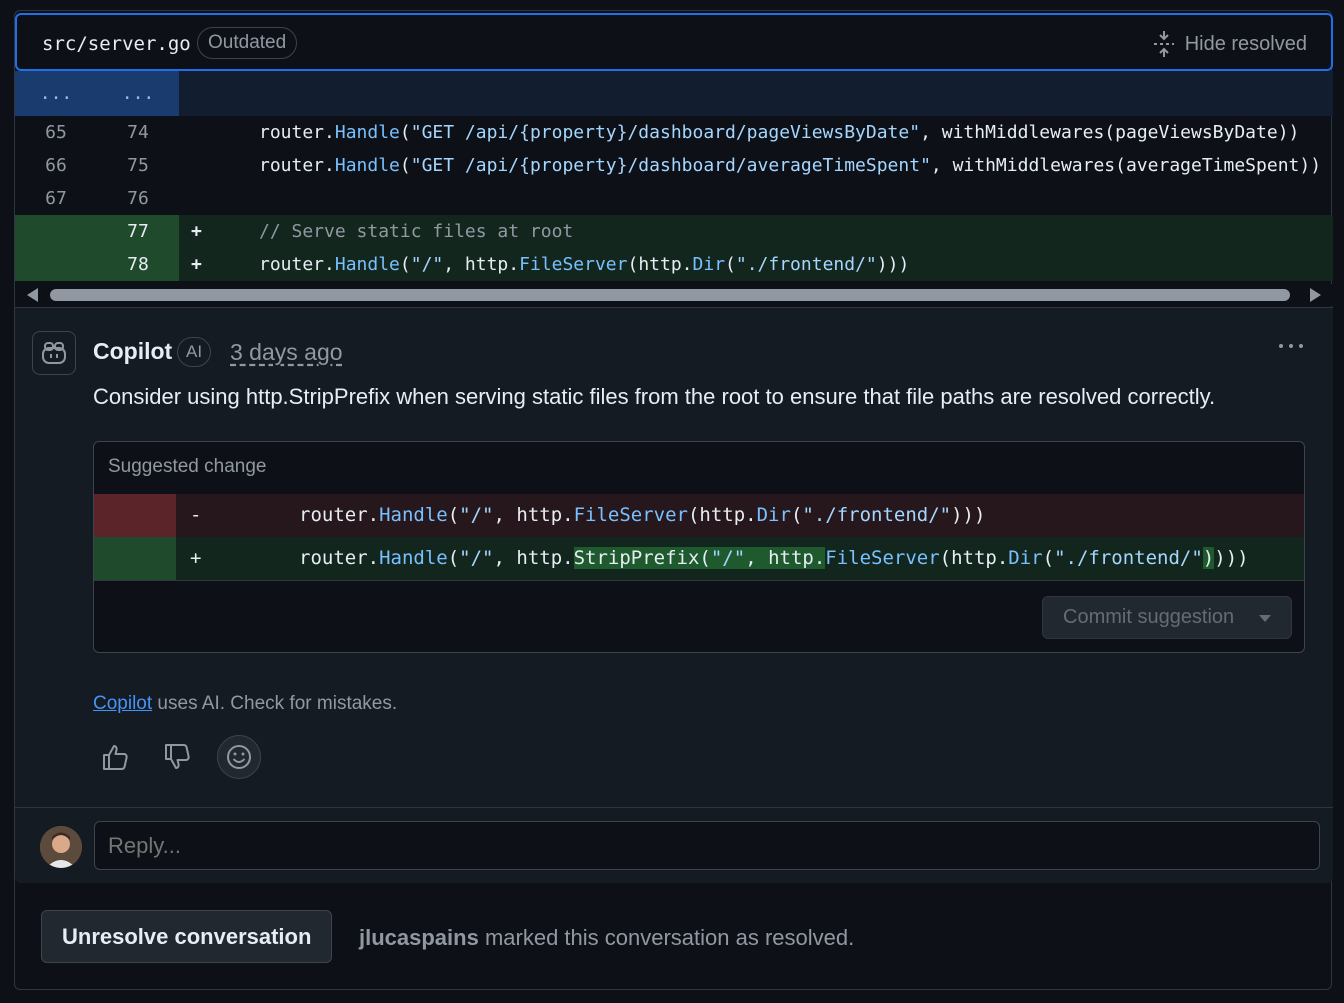  What do you see at coordinates (187, 936) in the screenshot?
I see `unresolve-conversation-button: Unresolve conversation` at bounding box center [187, 936].